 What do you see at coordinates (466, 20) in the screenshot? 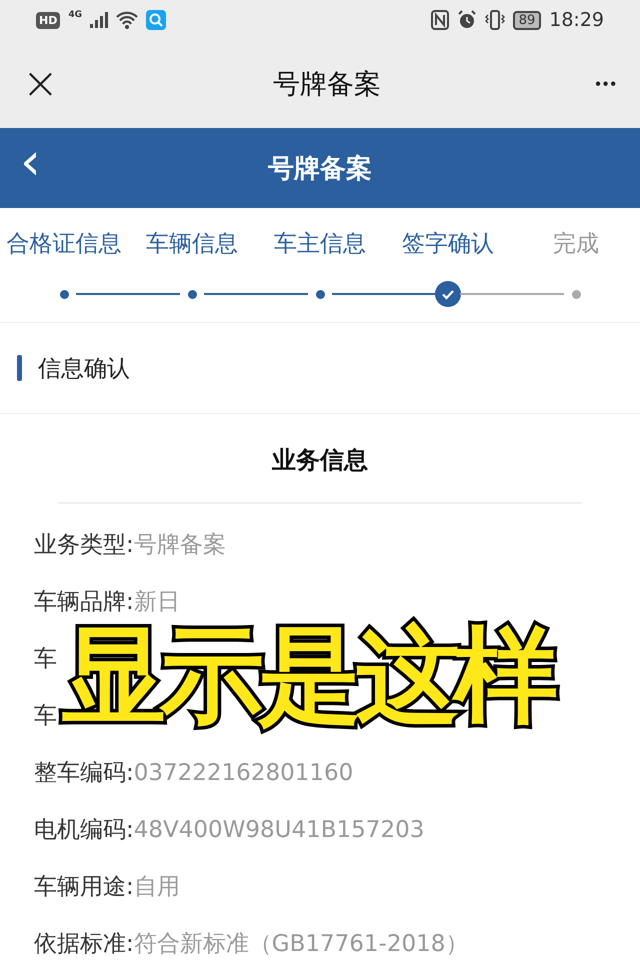
I see `alarm-icon` at bounding box center [466, 20].